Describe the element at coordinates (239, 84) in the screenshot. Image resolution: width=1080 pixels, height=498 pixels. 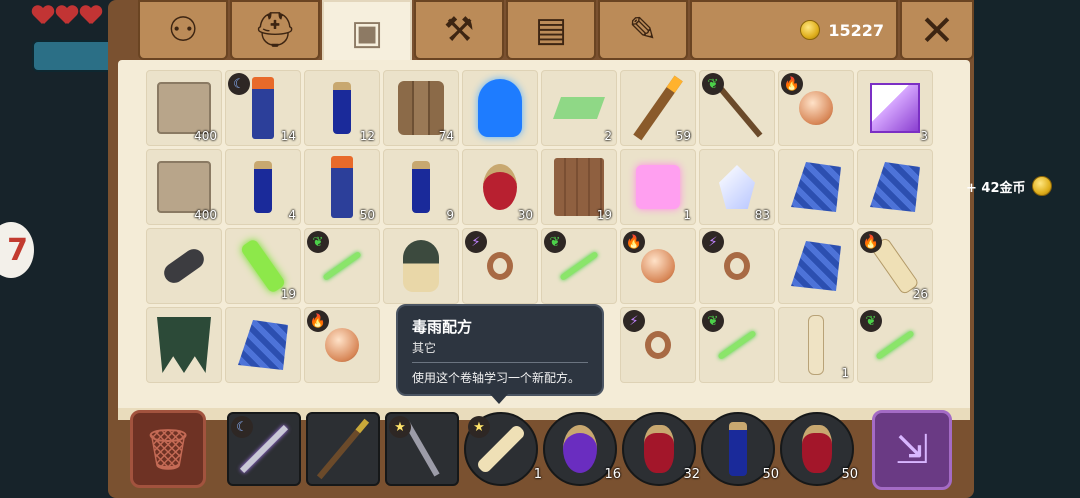
I see `moon-element-icon: ☾` at that location.